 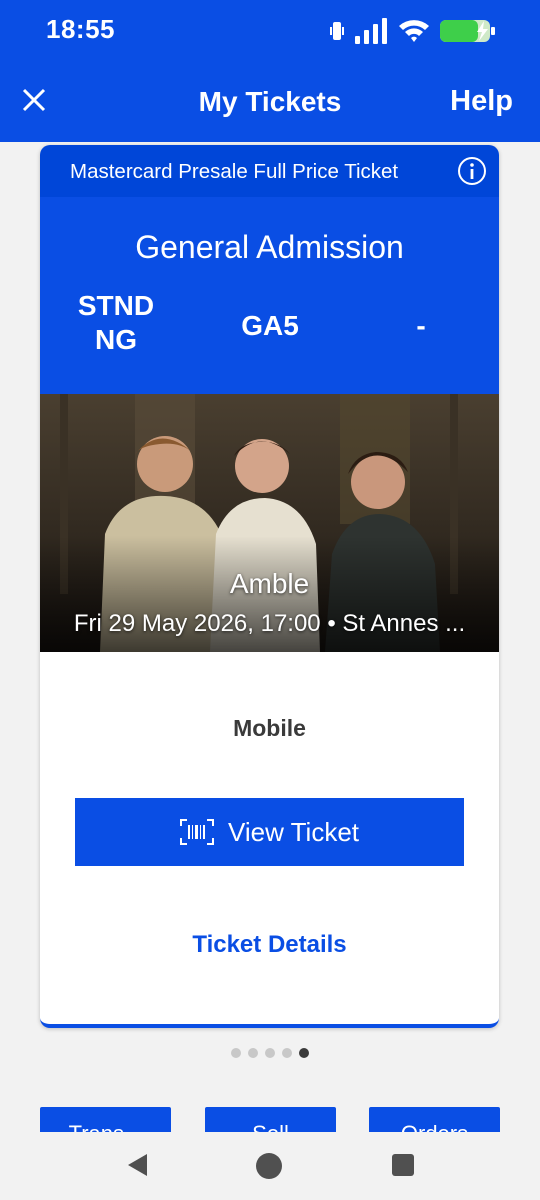 What do you see at coordinates (234, 171) in the screenshot?
I see `ticket-type-label: Mastercard Presale Full Price Ticket` at bounding box center [234, 171].